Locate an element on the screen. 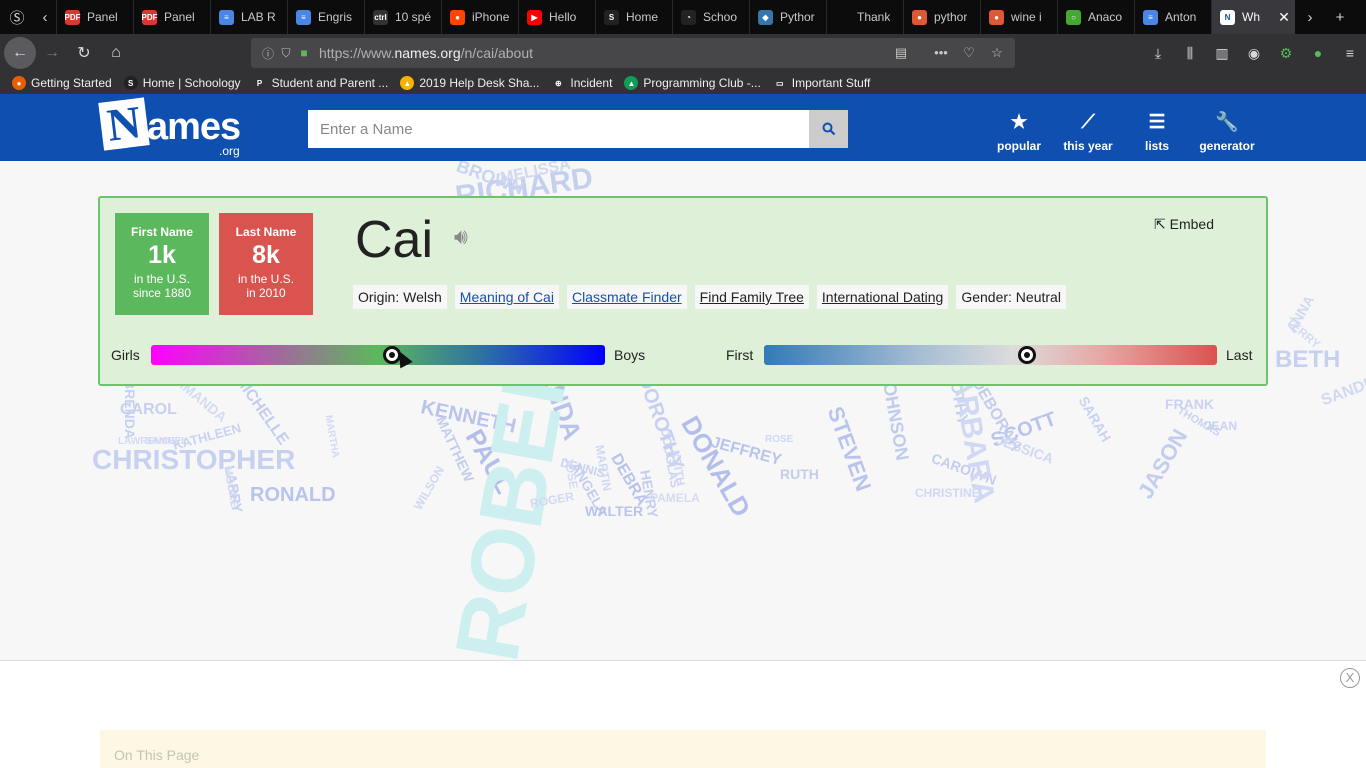 Image resolution: width=1366 pixels, height=768 pixels. bookmark-star-icon: ☆ is located at coordinates (997, 53).